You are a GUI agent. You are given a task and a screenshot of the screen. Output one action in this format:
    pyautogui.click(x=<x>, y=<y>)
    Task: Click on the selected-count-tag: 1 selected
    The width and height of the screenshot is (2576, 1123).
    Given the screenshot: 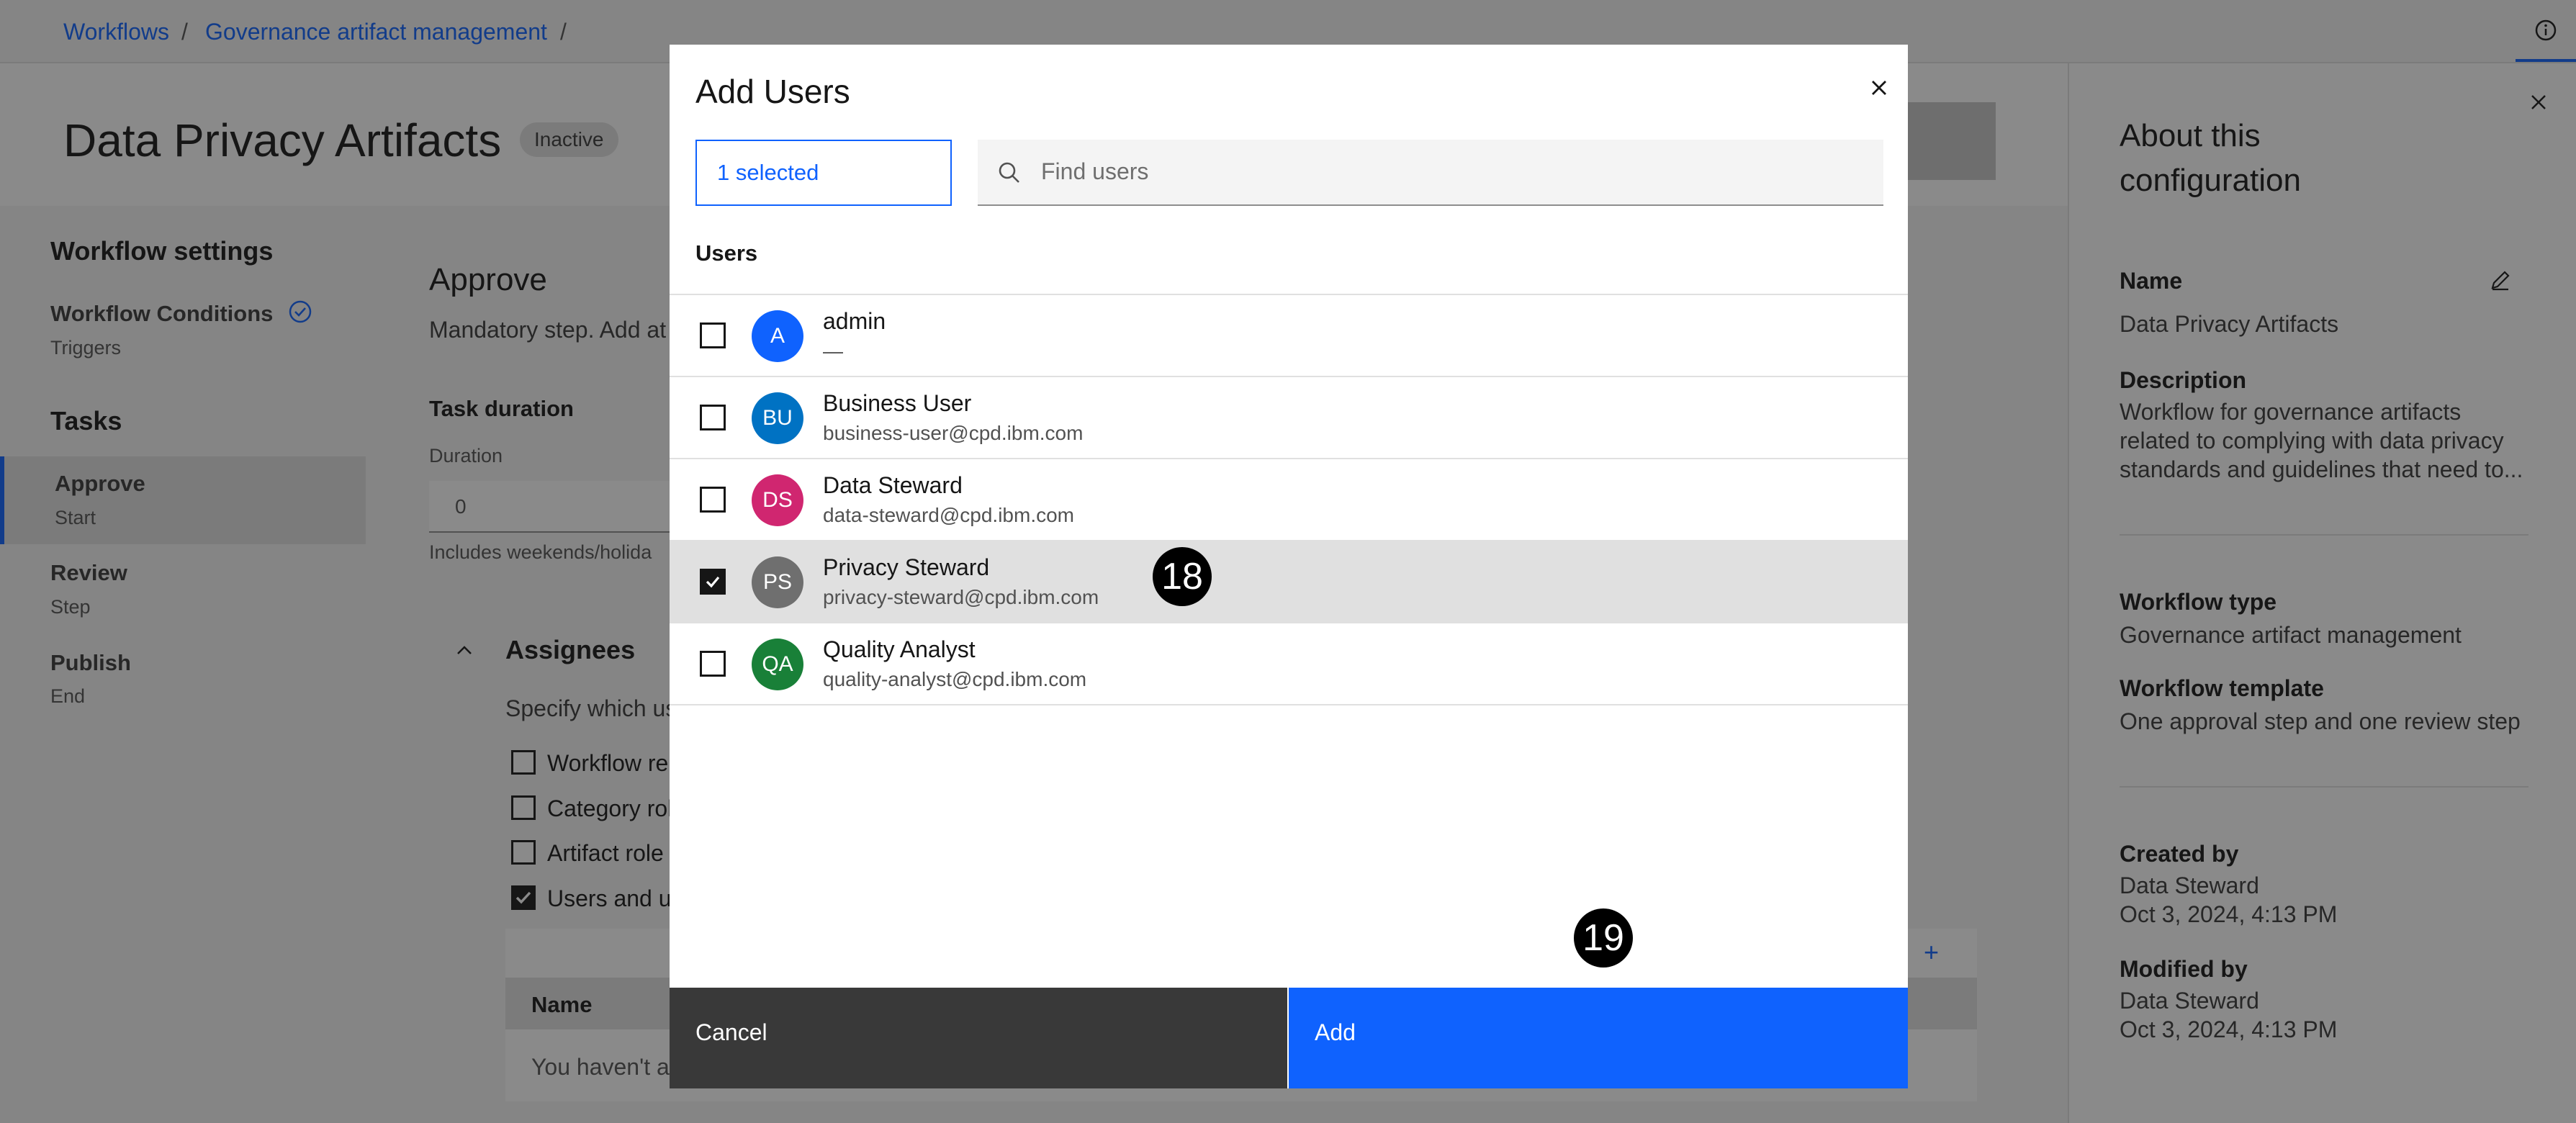 What is the action you would take?
    pyautogui.click(x=823, y=173)
    